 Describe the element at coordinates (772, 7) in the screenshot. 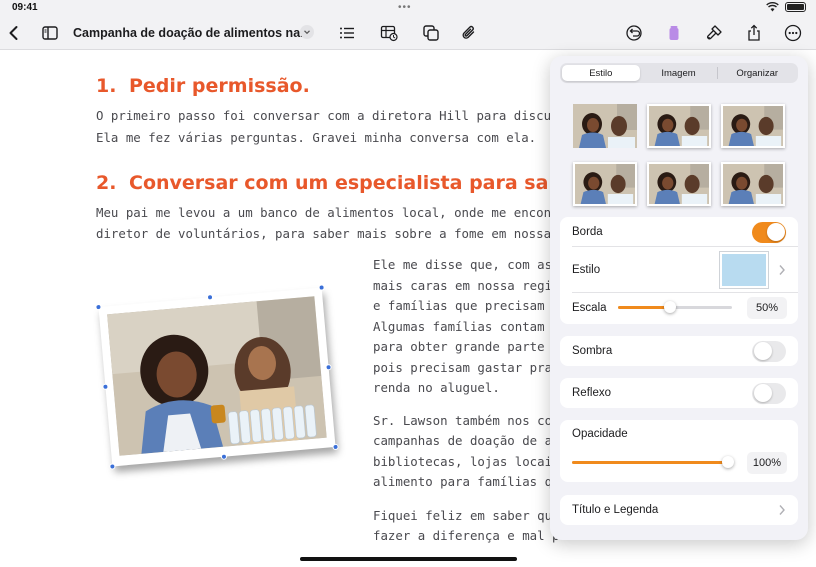

I see `wifi-icon` at that location.